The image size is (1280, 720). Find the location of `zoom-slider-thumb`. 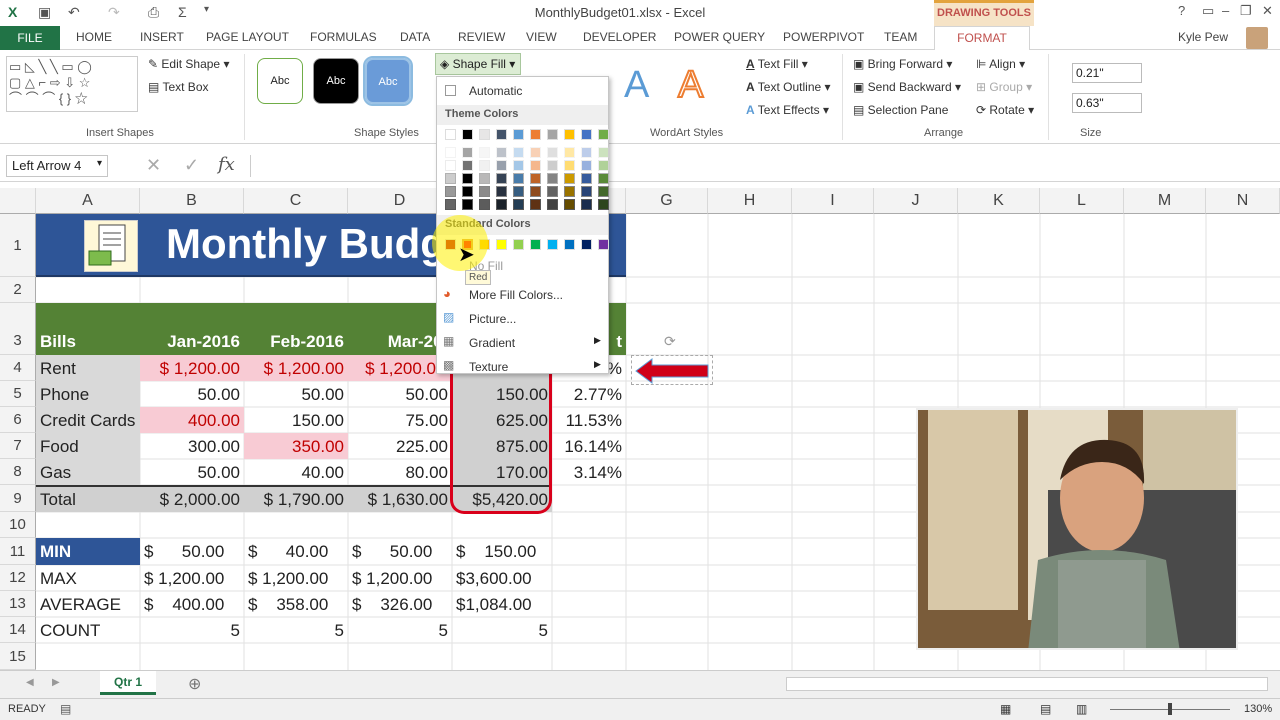

zoom-slider-thumb is located at coordinates (1170, 709).